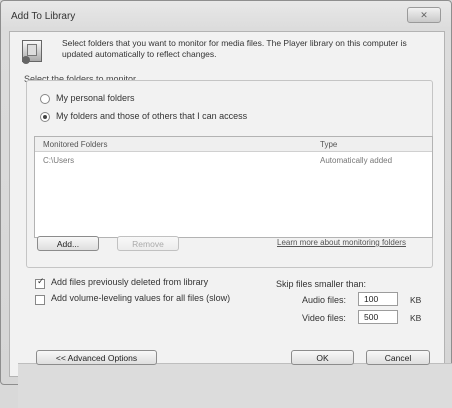 This screenshot has height=408, width=452. I want to click on checkbox-volume-leveling, so click(40, 300).